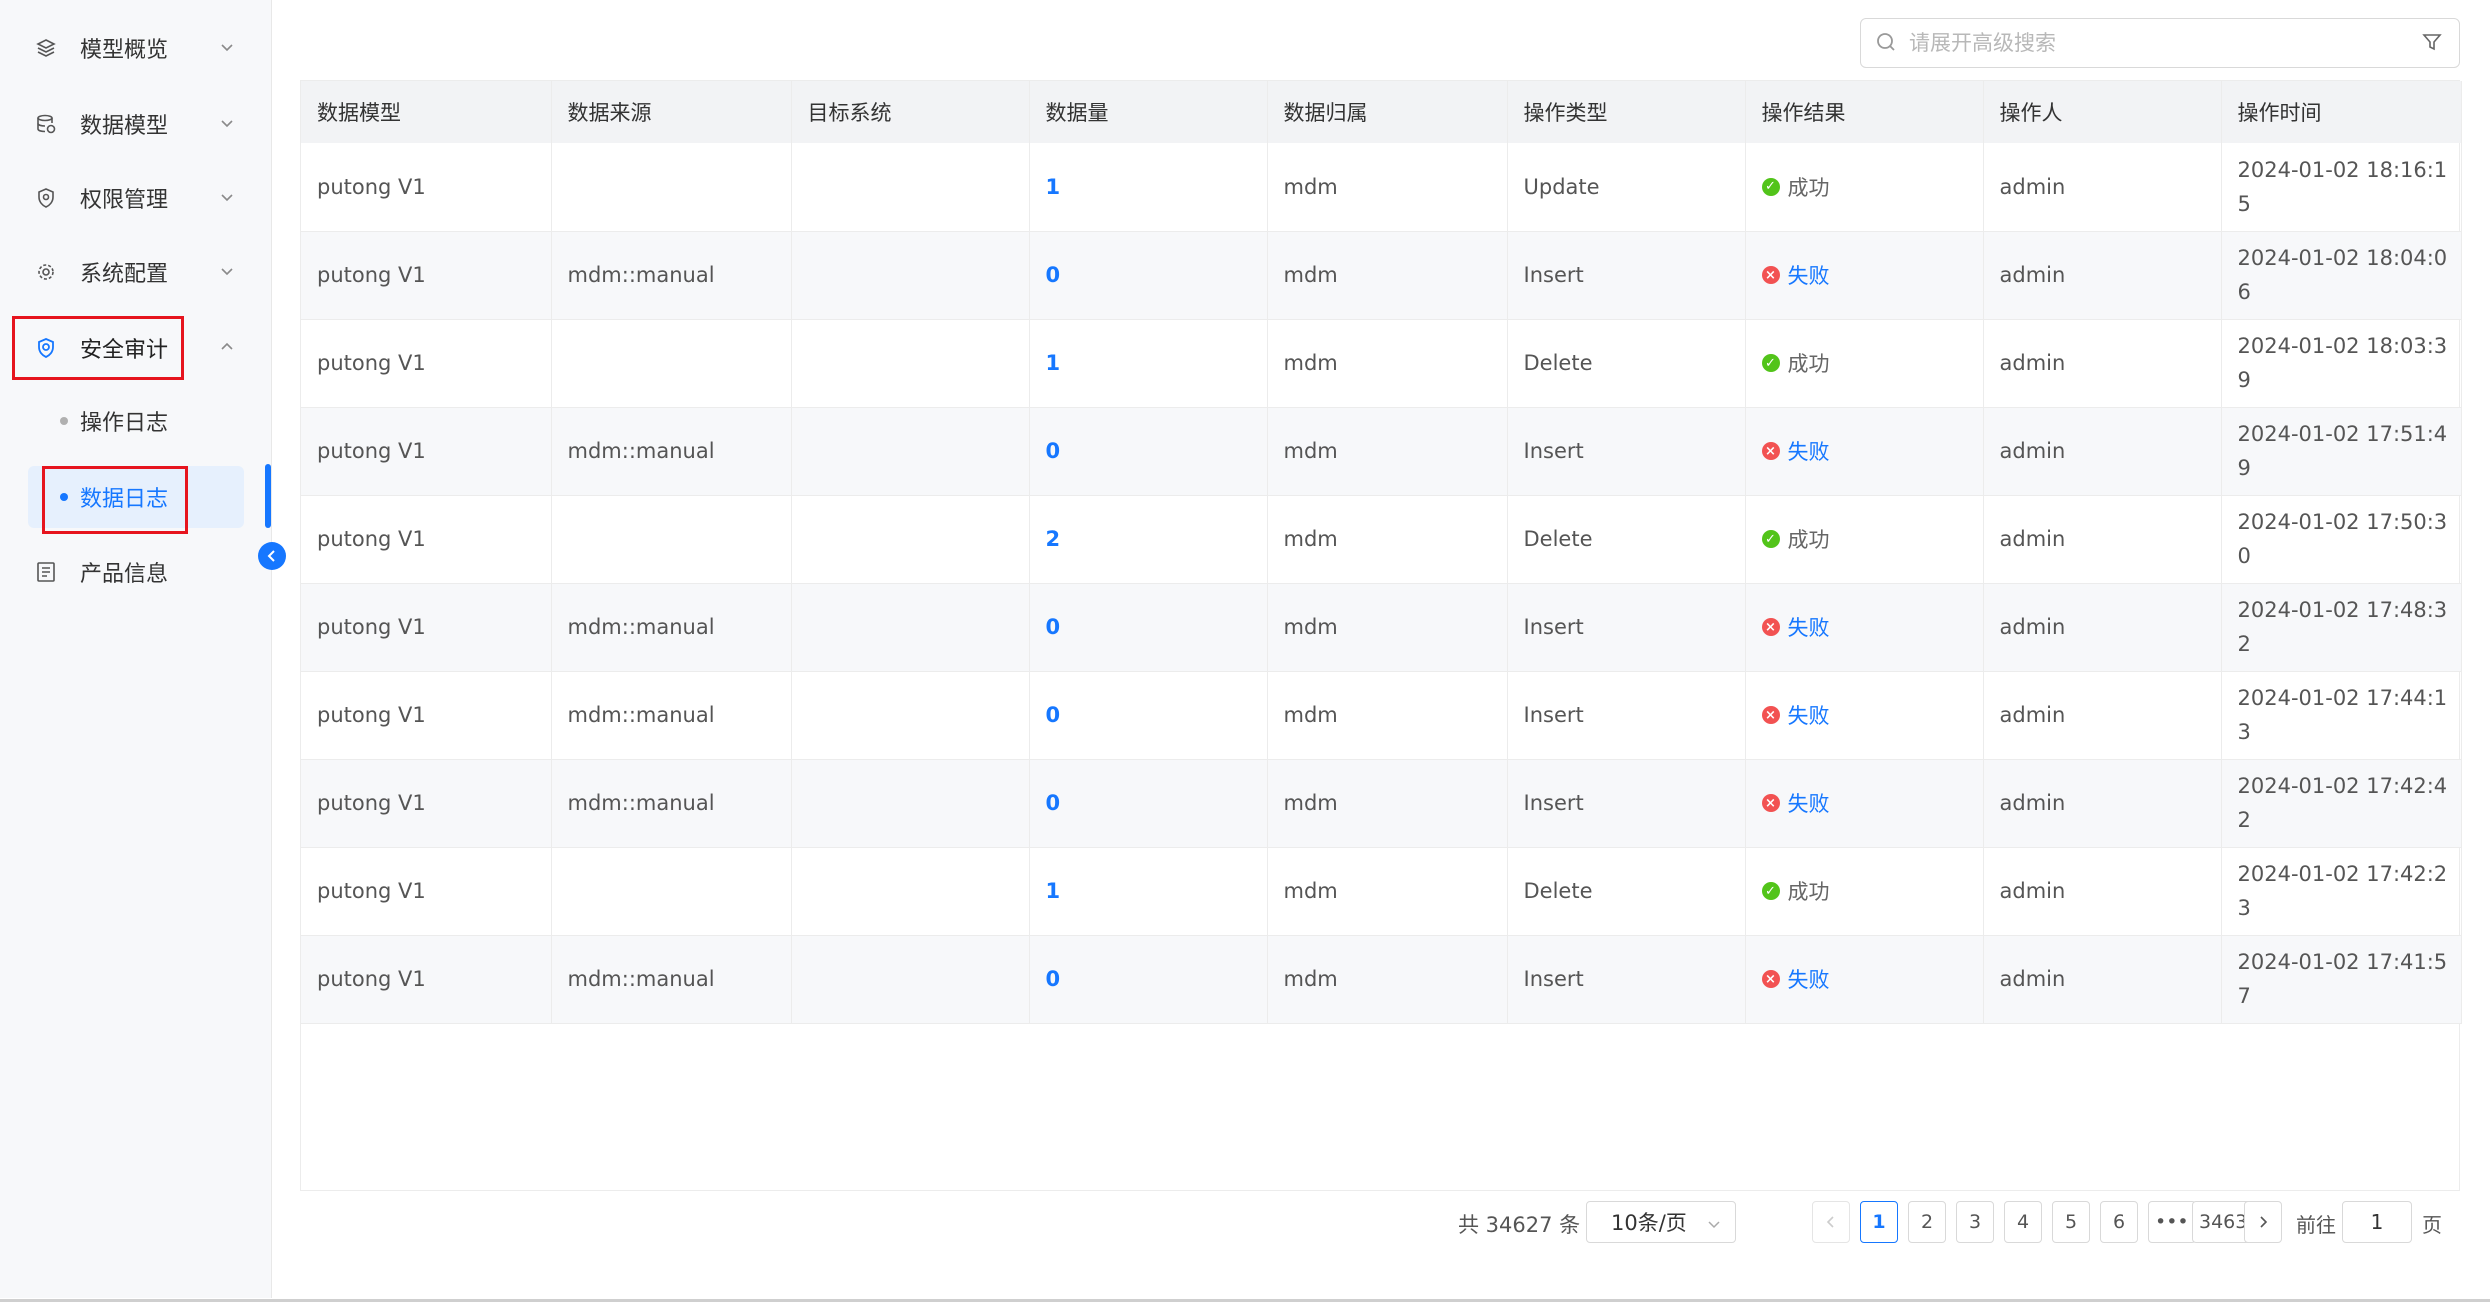 Image resolution: width=2490 pixels, height=1302 pixels. I want to click on filter-icon, so click(2433, 43).